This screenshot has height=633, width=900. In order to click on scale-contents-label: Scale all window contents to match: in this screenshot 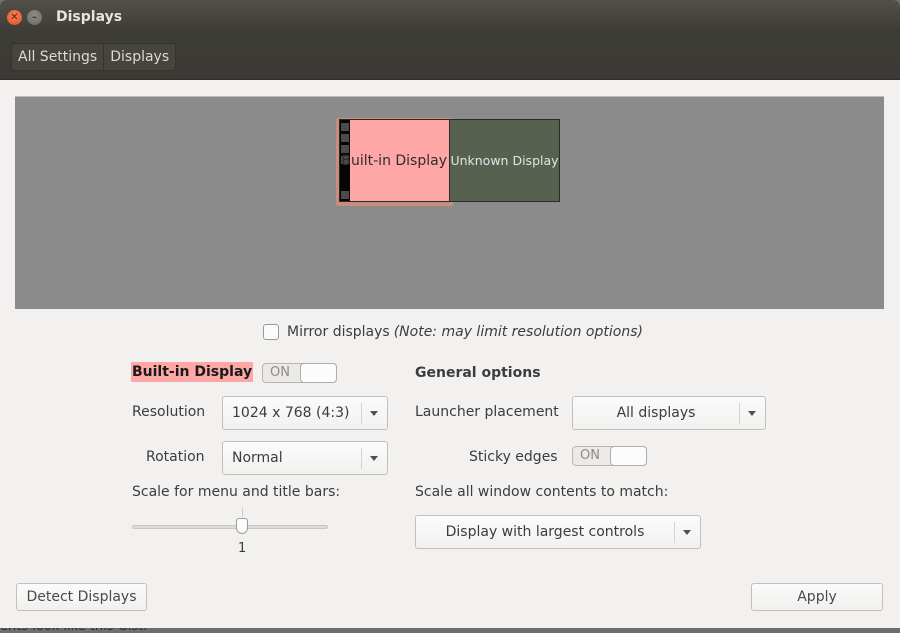, I will do `click(542, 492)`.